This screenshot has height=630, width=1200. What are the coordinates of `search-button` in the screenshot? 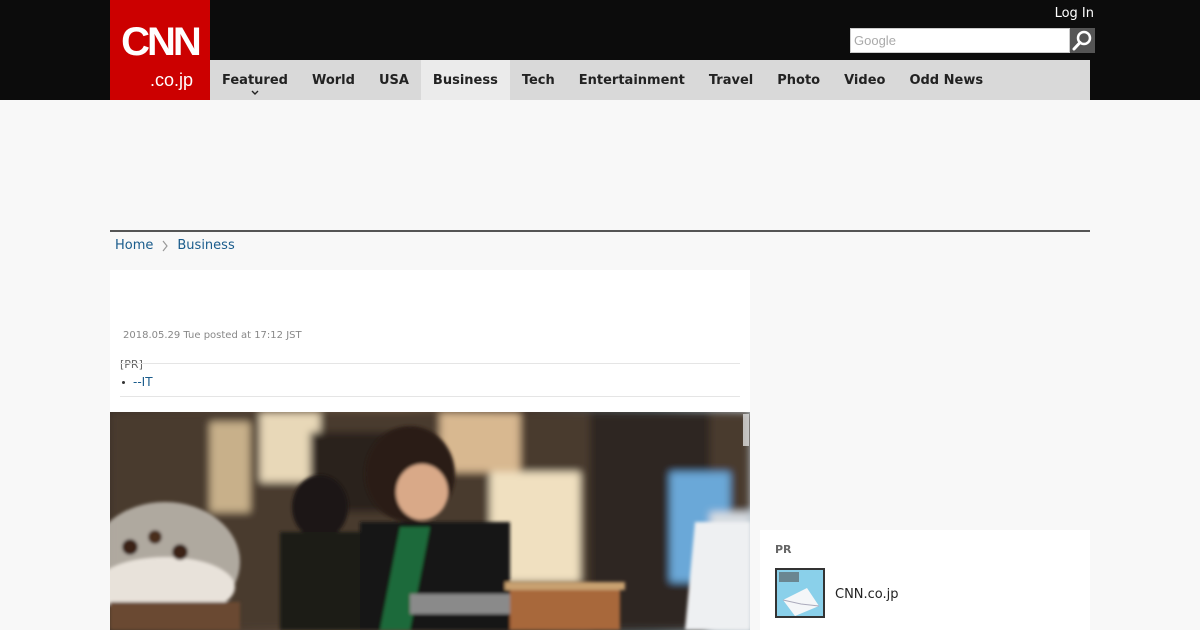 It's located at (1082, 40).